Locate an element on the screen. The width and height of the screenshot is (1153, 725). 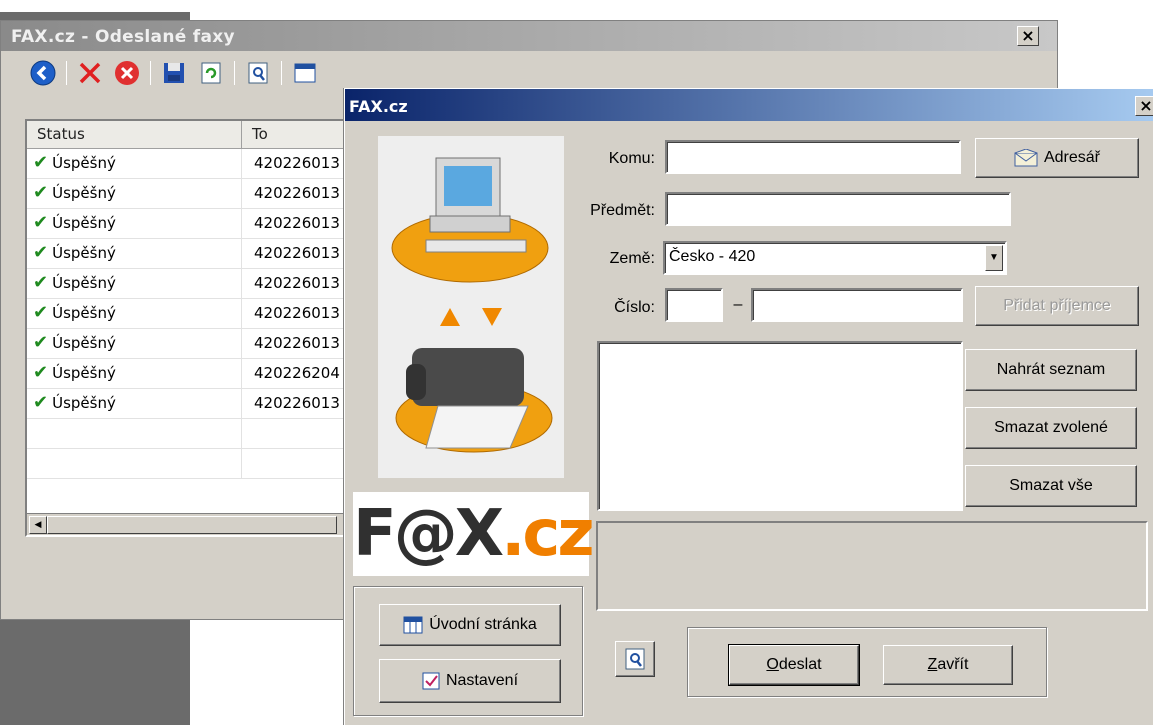
send-label: Odeslat is located at coordinates (794, 664).